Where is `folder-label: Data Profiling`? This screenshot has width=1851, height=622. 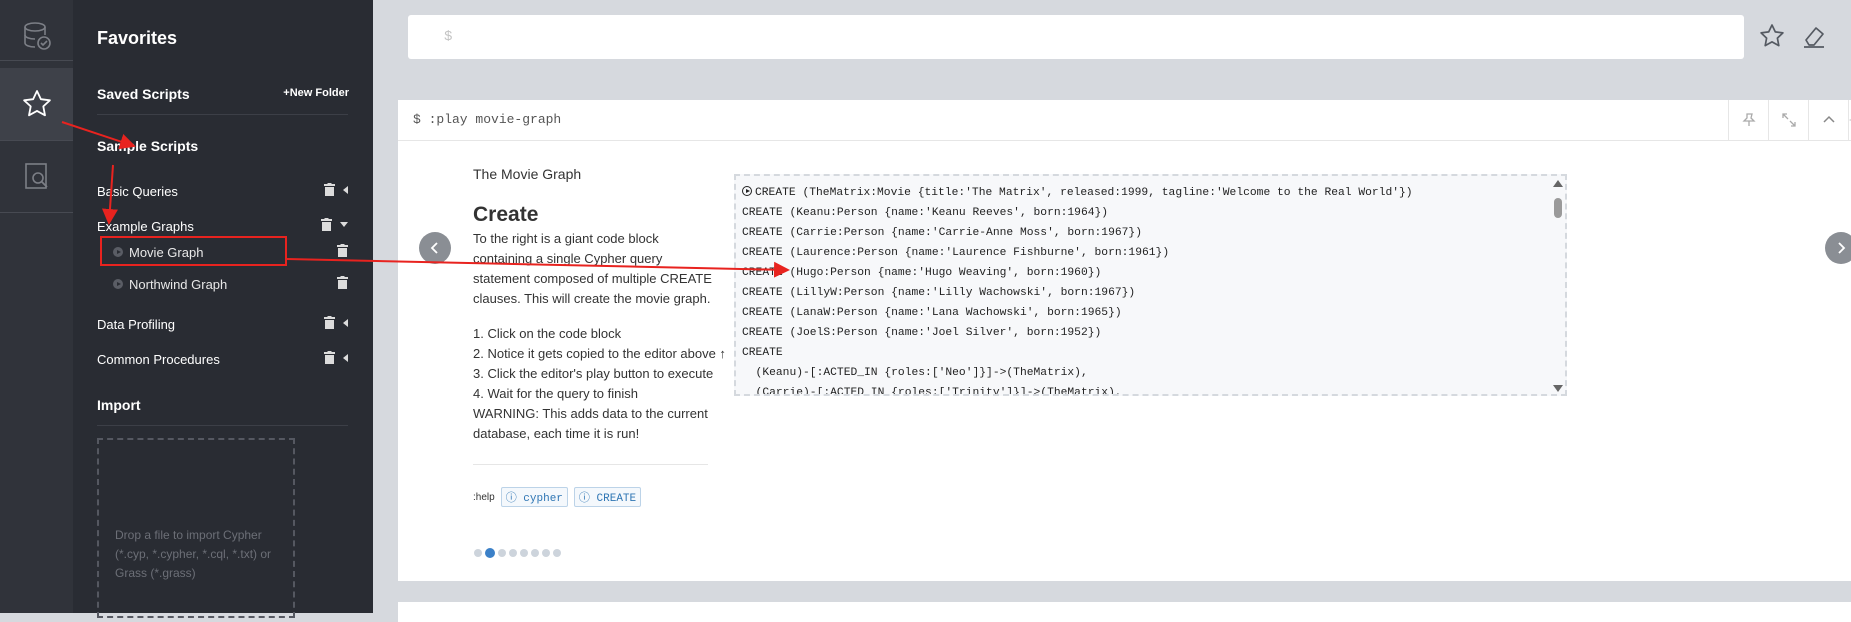 folder-label: Data Profiling is located at coordinates (136, 324).